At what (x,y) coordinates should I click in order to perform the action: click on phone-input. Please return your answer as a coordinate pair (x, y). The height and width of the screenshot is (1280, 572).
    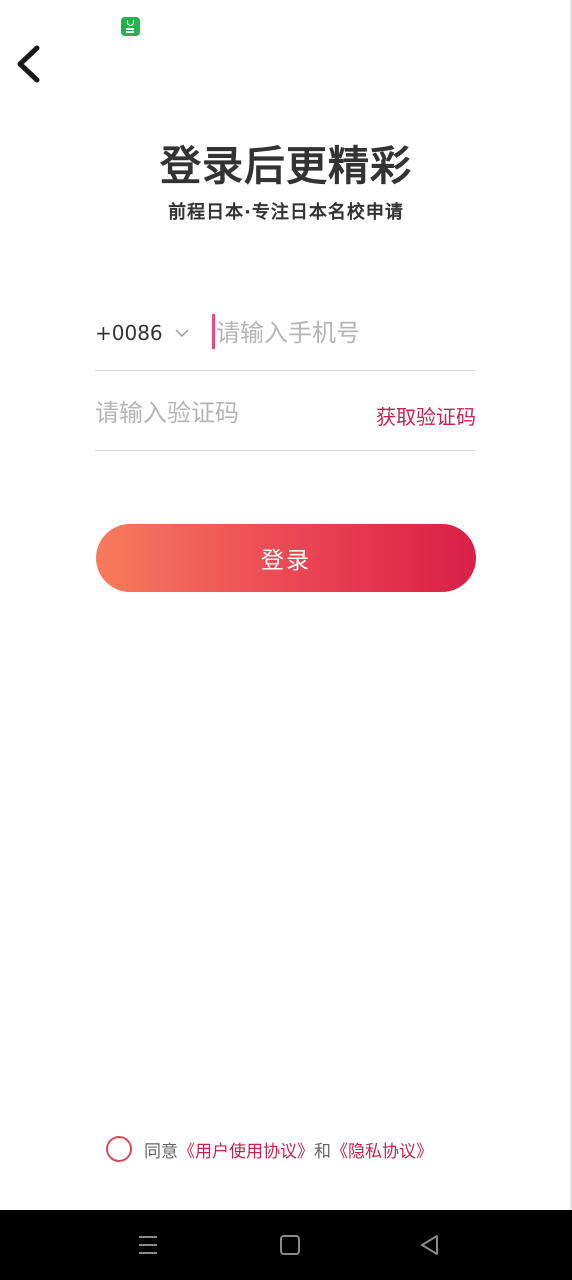
    Looking at the image, I should click on (345, 333).